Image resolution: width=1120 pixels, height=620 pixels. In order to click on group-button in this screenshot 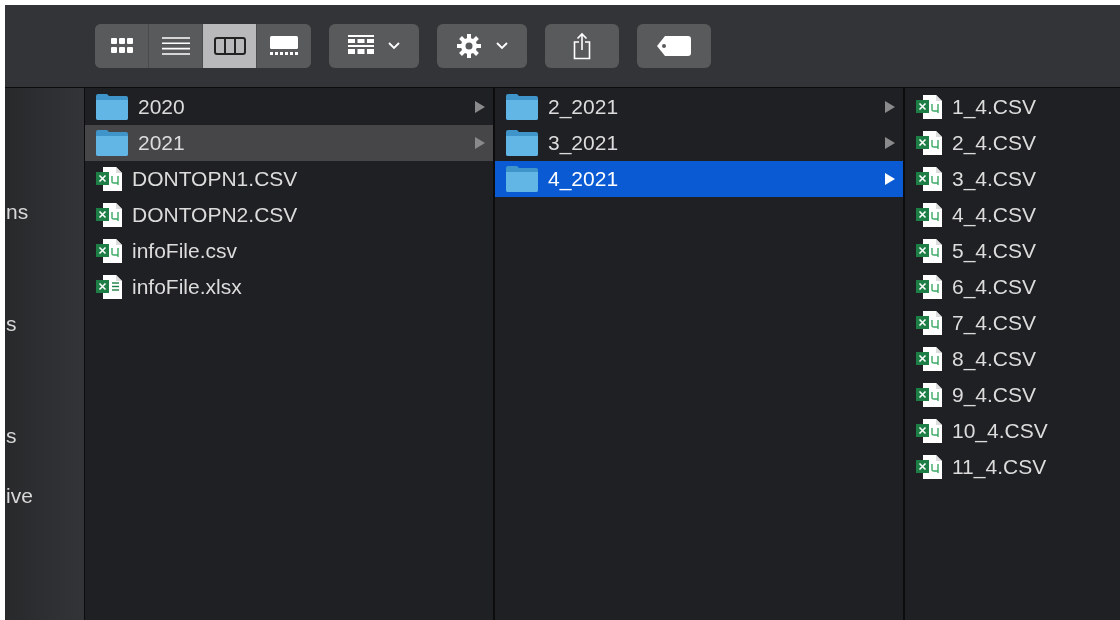, I will do `click(374, 46)`.